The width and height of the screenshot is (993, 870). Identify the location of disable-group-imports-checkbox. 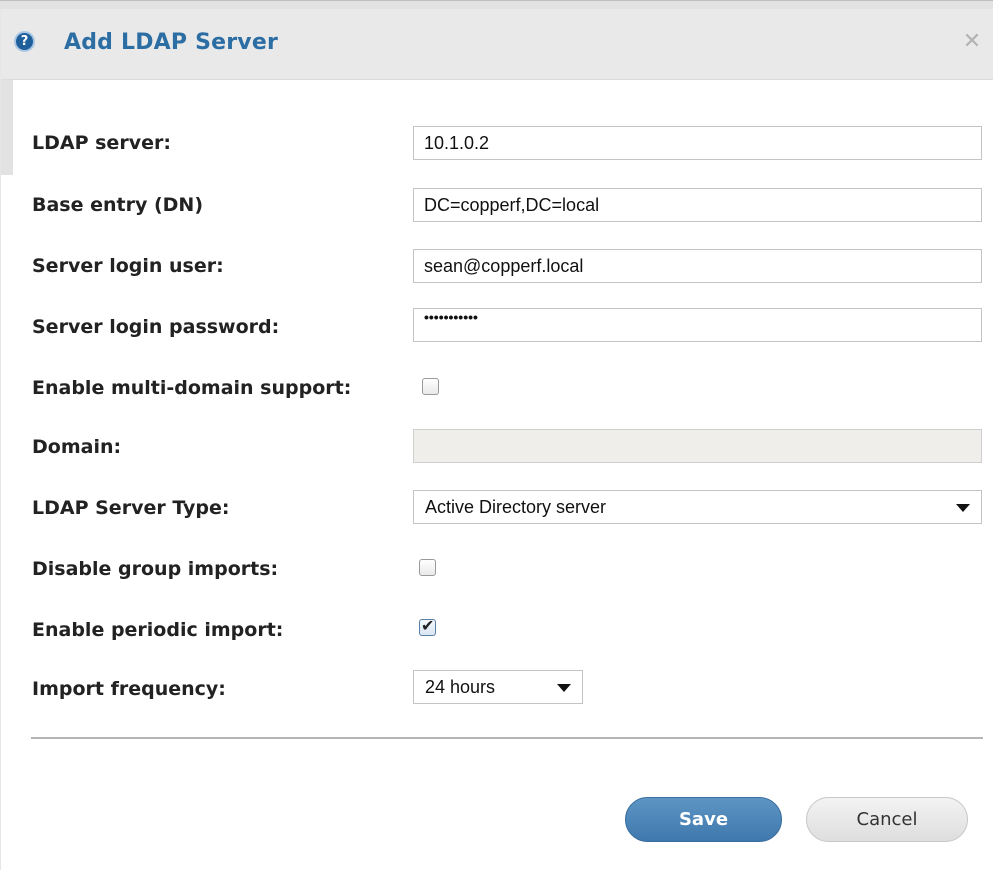
(427, 567).